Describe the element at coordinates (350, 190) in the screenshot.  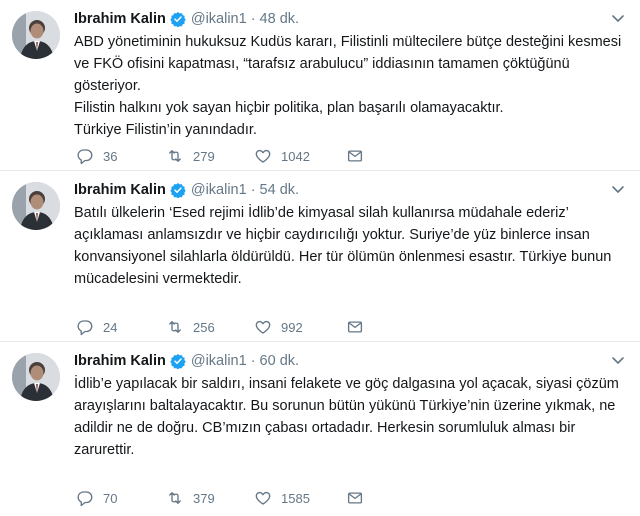
I see `tweet-header: Ibrahim Kalin @ikalin1 · 54 dk.` at that location.